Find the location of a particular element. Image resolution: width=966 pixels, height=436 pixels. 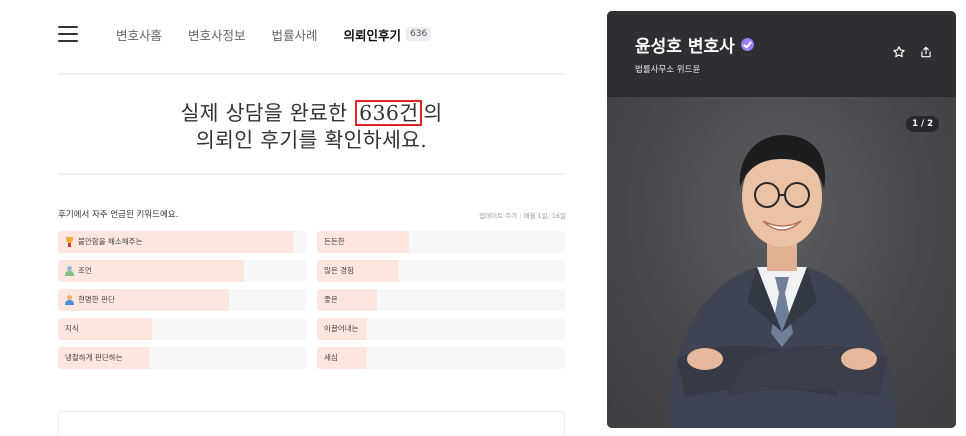

keyword-label: 세심 is located at coordinates (331, 357).